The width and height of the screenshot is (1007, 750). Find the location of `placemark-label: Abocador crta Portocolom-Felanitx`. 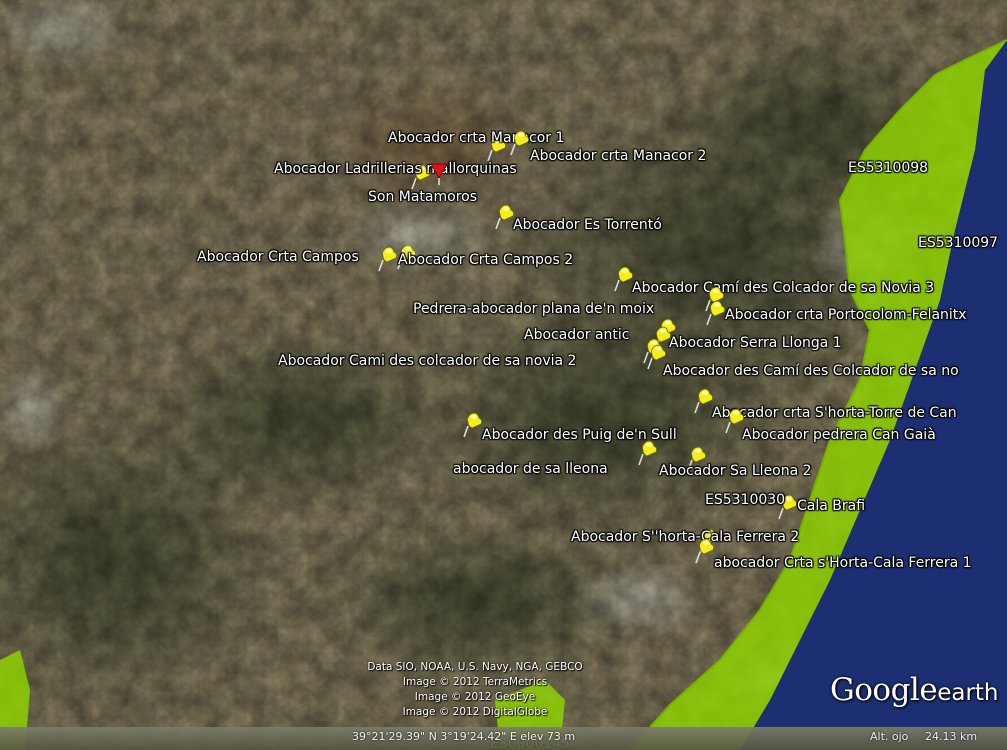

placemark-label: Abocador crta Portocolom-Felanitx is located at coordinates (846, 315).